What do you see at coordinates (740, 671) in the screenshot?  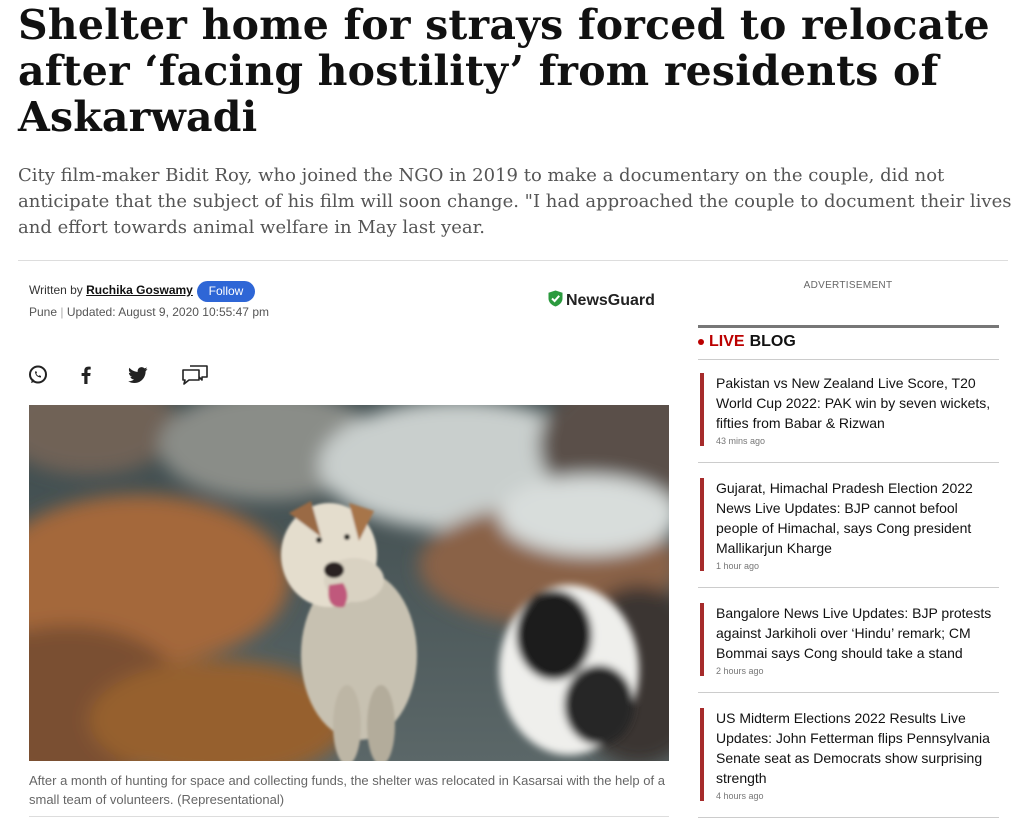 I see `live-blog-item-time: 2 hours ago` at bounding box center [740, 671].